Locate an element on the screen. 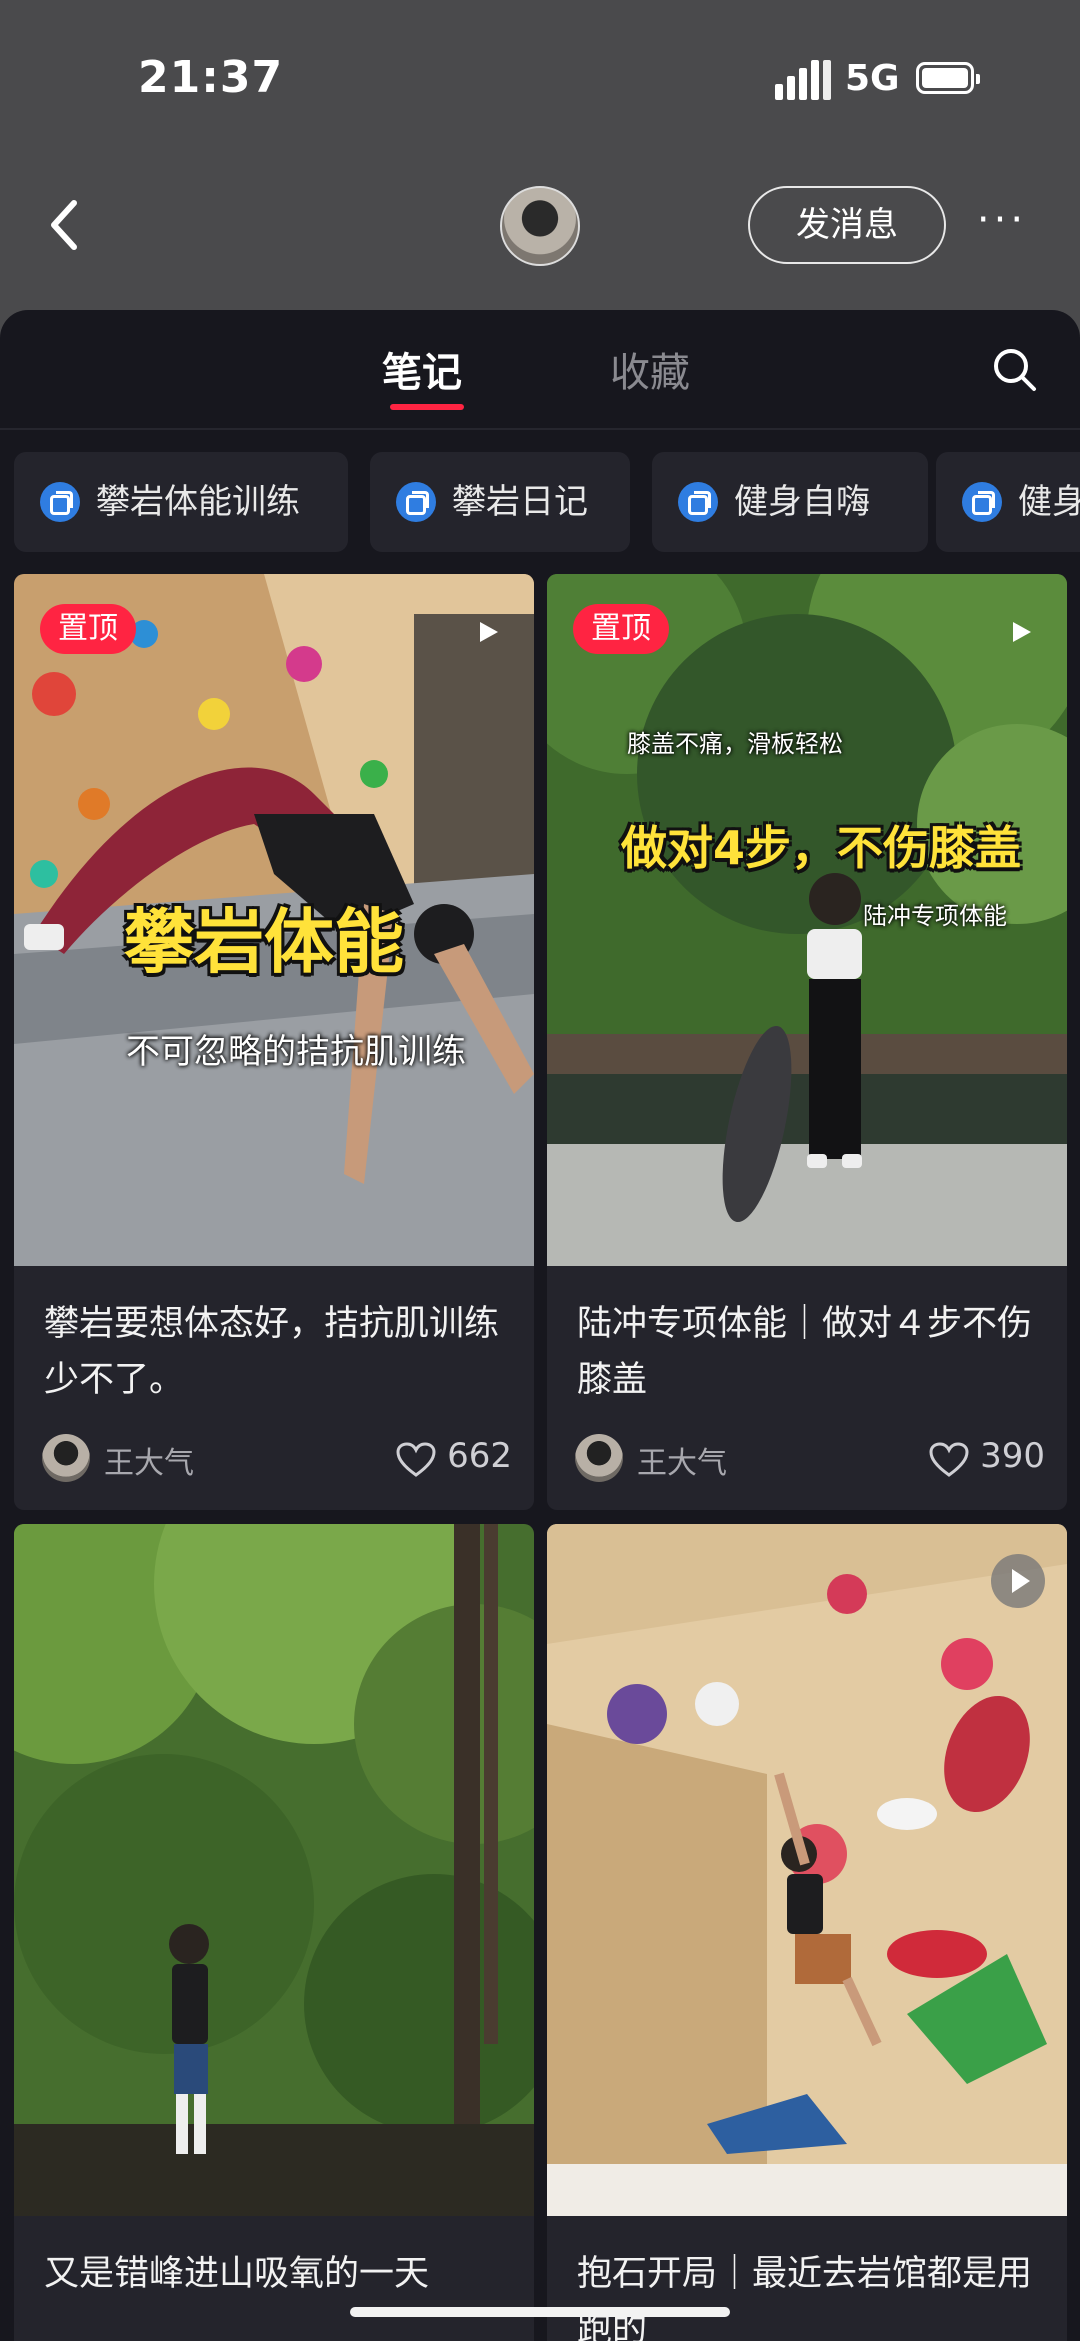 This screenshot has width=1080, height=2341. collection-label: 健身自嗨 is located at coordinates (802, 502).